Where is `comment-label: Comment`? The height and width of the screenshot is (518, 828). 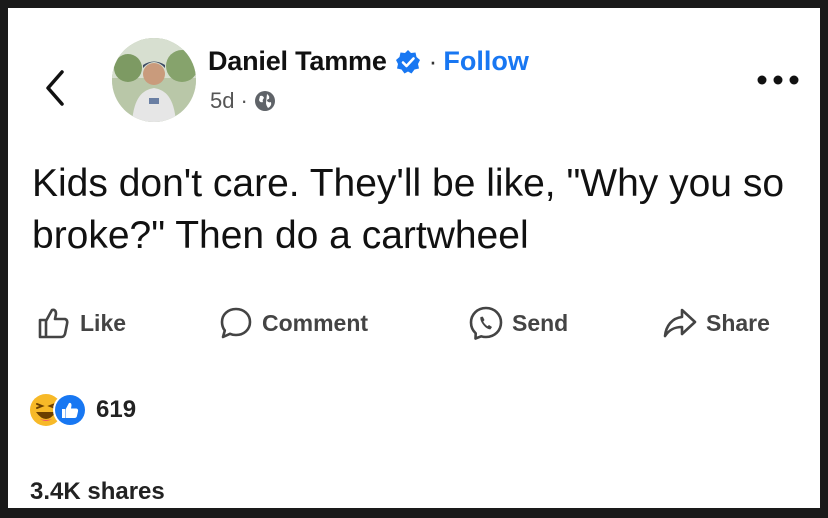
comment-label: Comment is located at coordinates (315, 322).